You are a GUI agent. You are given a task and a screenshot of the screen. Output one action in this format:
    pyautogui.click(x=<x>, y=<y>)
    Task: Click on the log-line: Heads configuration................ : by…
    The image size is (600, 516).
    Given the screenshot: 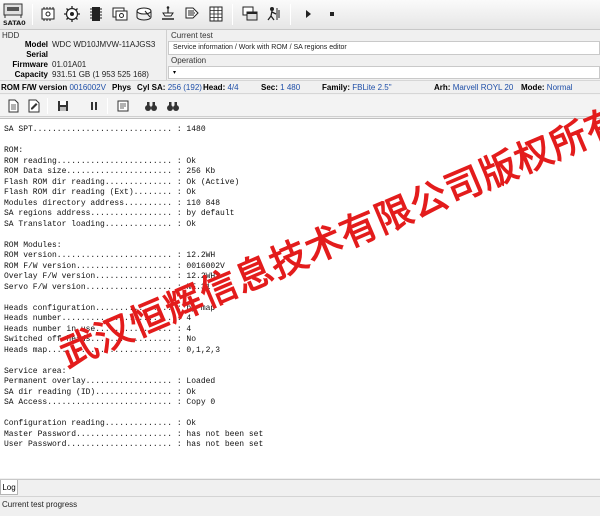 What is the action you would take?
    pyautogui.click(x=110, y=308)
    